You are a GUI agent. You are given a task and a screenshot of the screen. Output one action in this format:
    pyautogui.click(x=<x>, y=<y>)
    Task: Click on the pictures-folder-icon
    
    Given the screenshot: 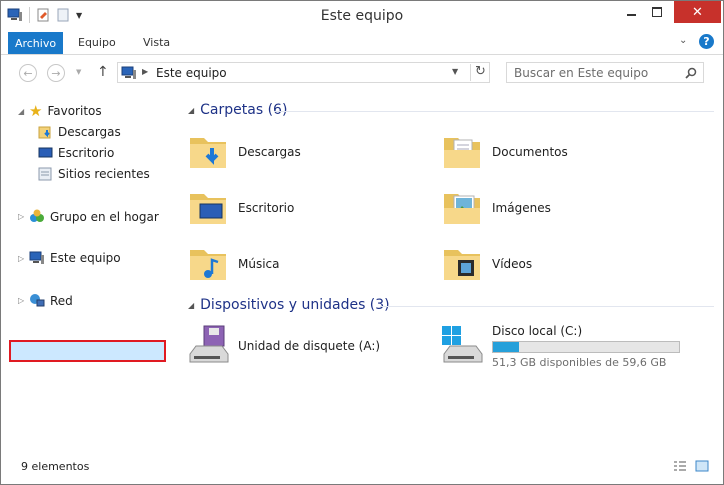 What is the action you would take?
    pyautogui.click(x=462, y=209)
    